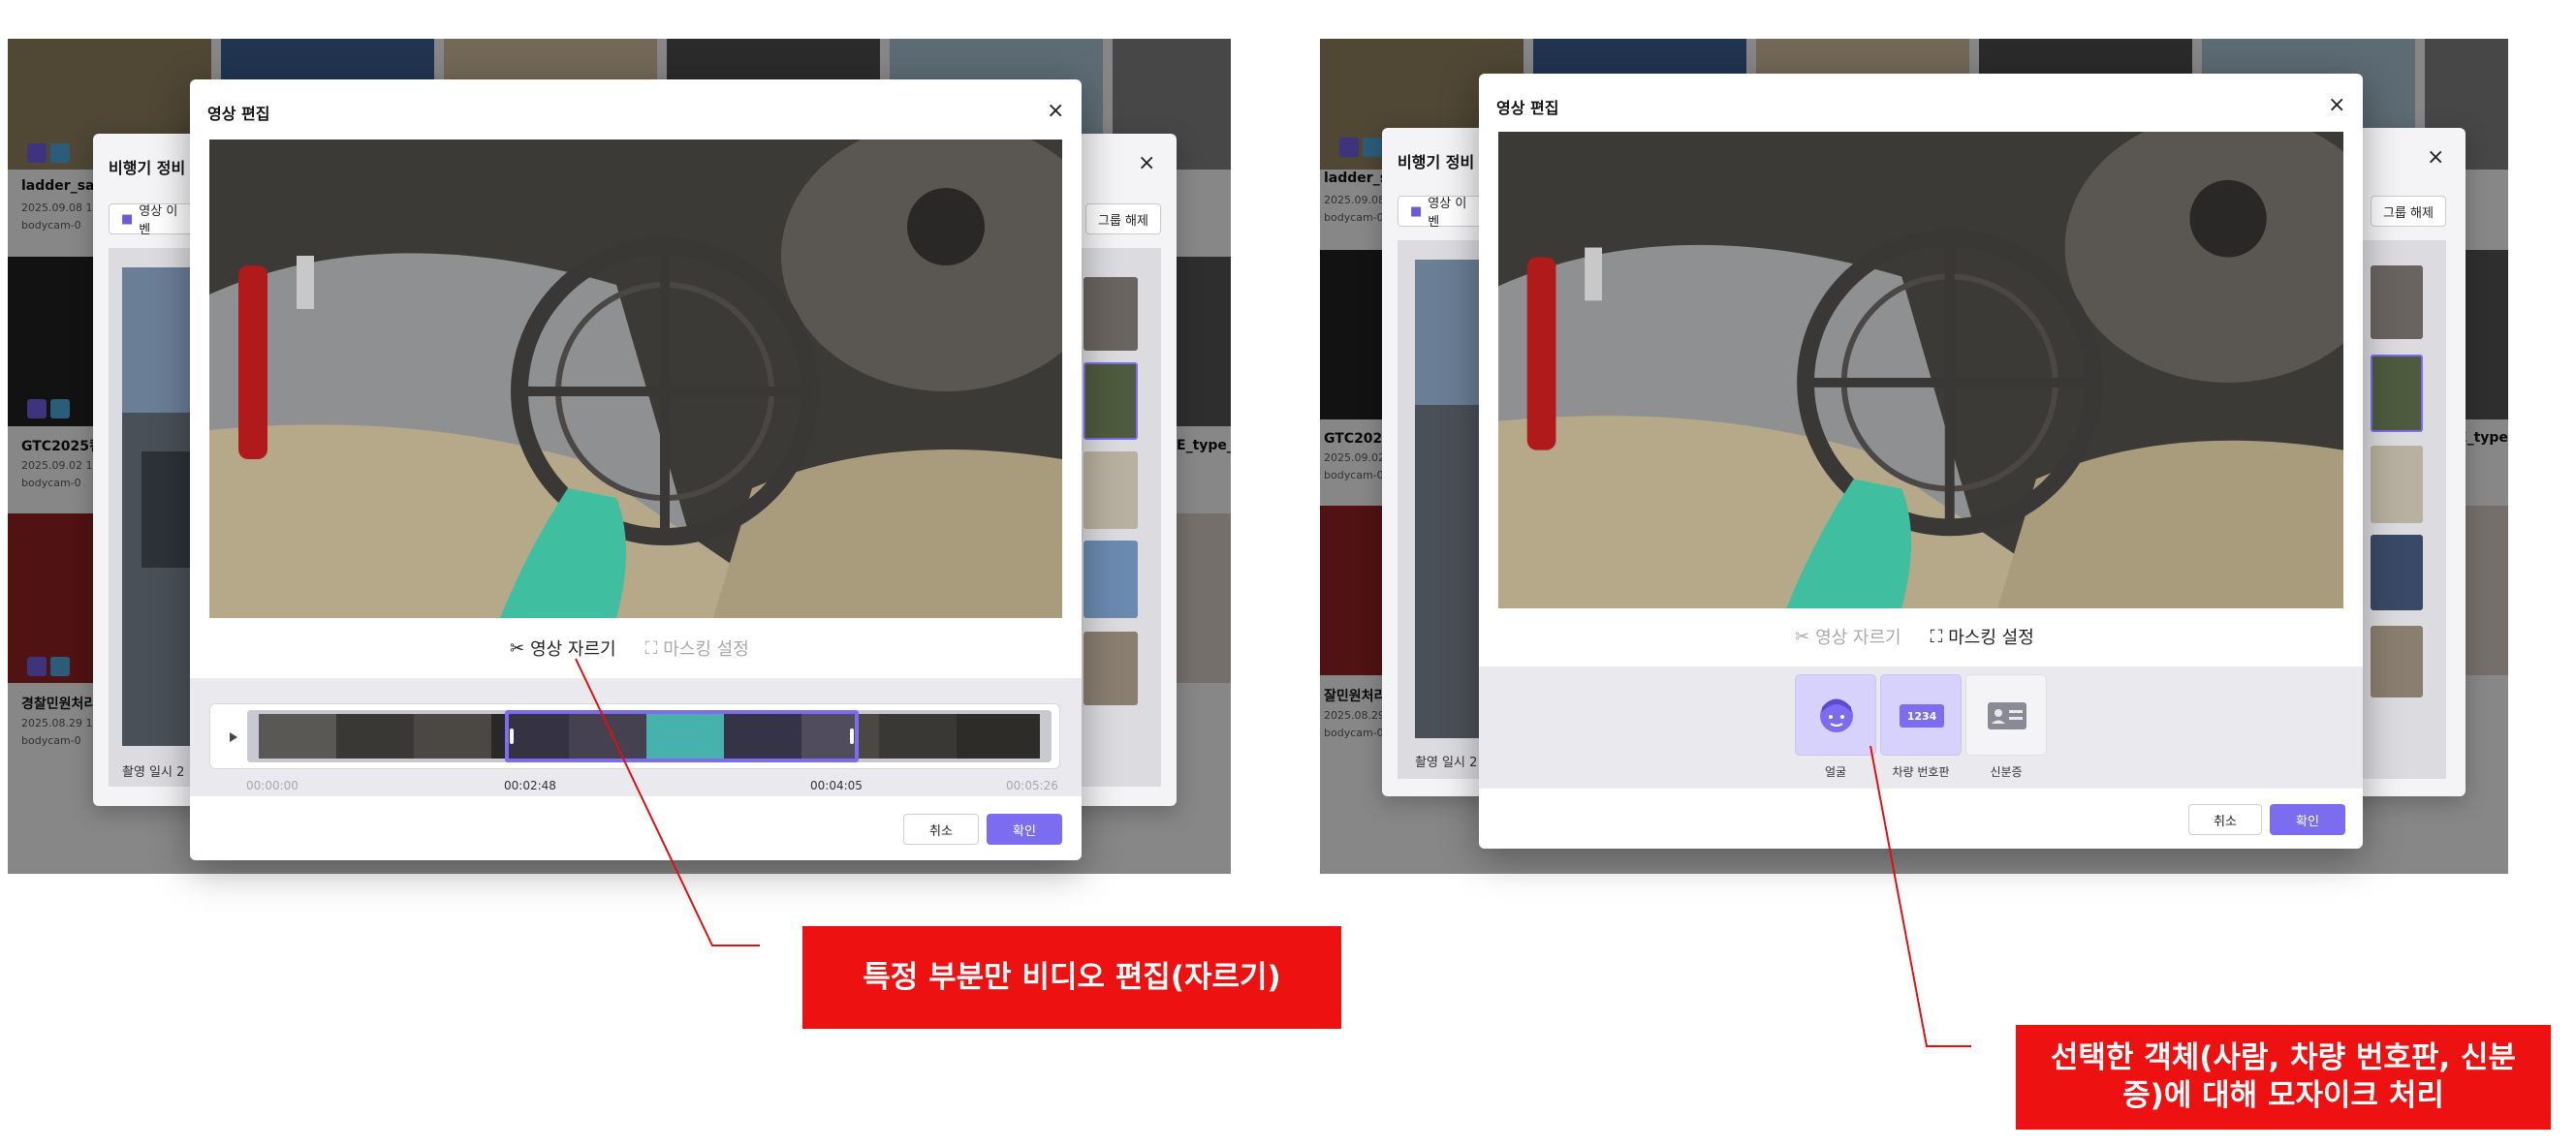  I want to click on right-callout-label: 선택한 객체(사람, 차량 번호판, 신분증)에 대해 모자이크 처리, so click(2283, 1077).